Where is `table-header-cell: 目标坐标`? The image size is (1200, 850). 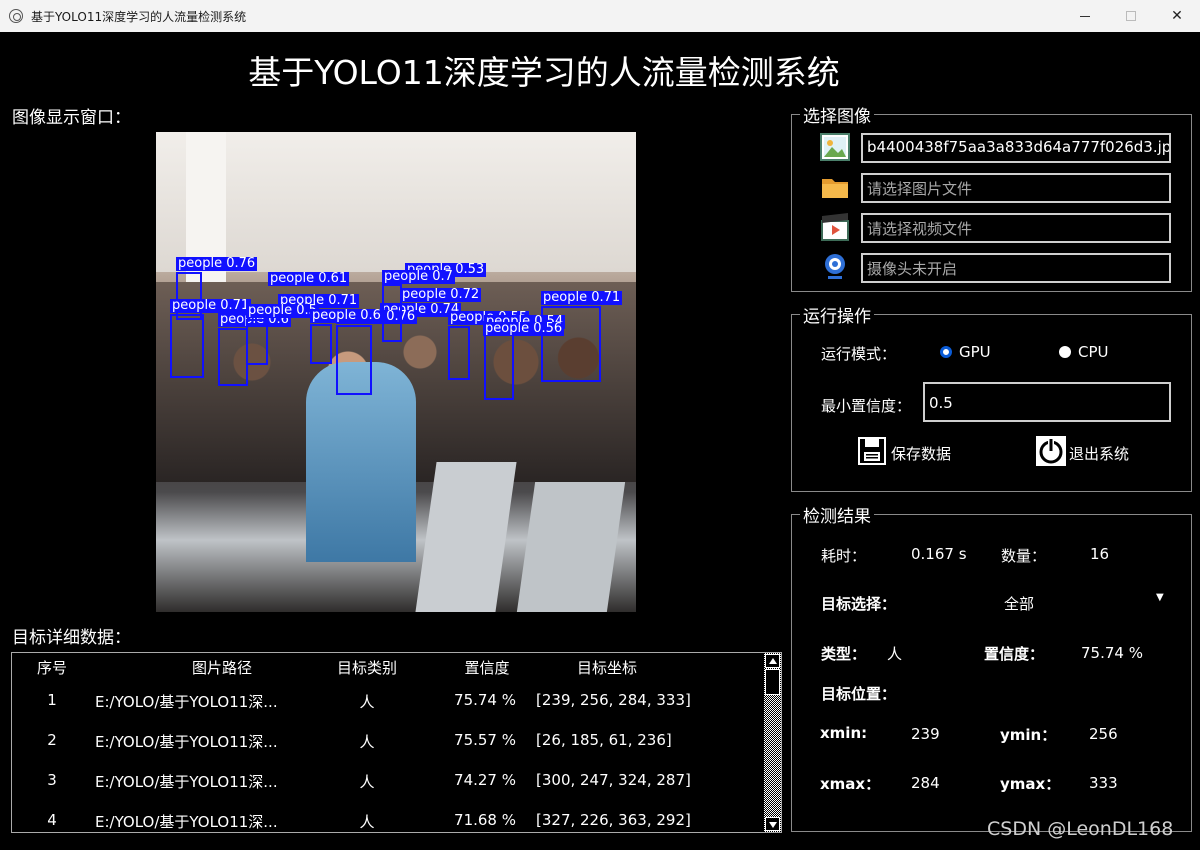 table-header-cell: 目标坐标 is located at coordinates (607, 667).